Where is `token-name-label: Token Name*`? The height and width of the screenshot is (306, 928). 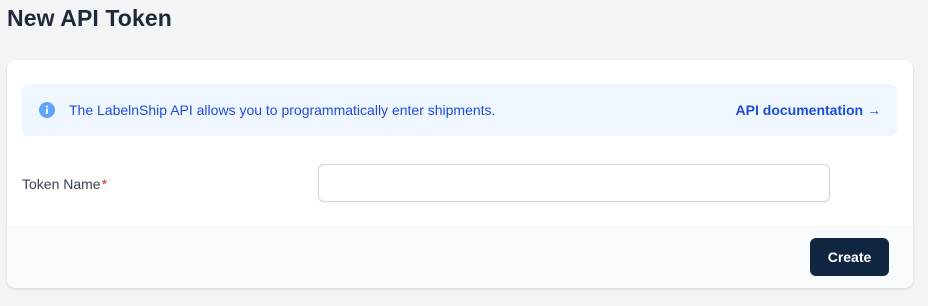 token-name-label: Token Name* is located at coordinates (64, 184).